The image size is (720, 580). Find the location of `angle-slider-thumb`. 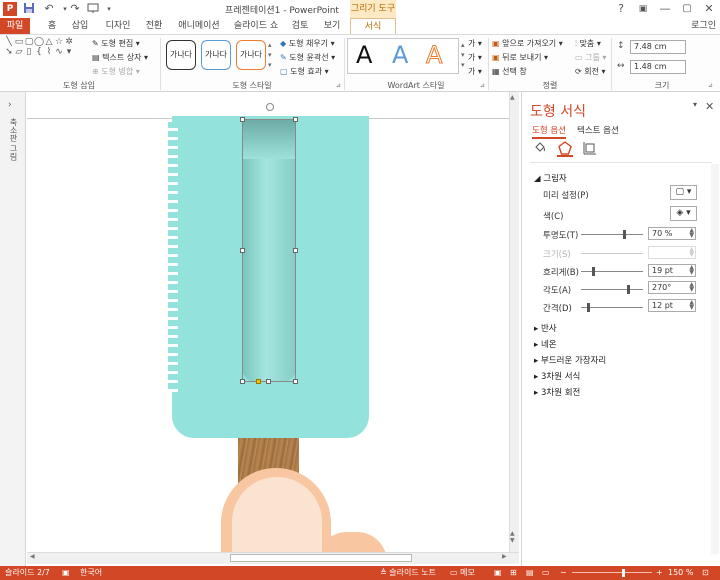

angle-slider-thumb is located at coordinates (628, 289).